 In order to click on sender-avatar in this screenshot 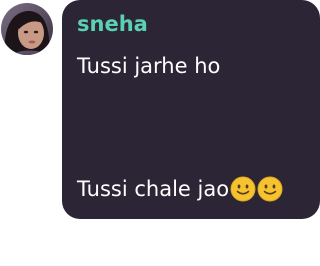, I will do `click(27, 29)`.